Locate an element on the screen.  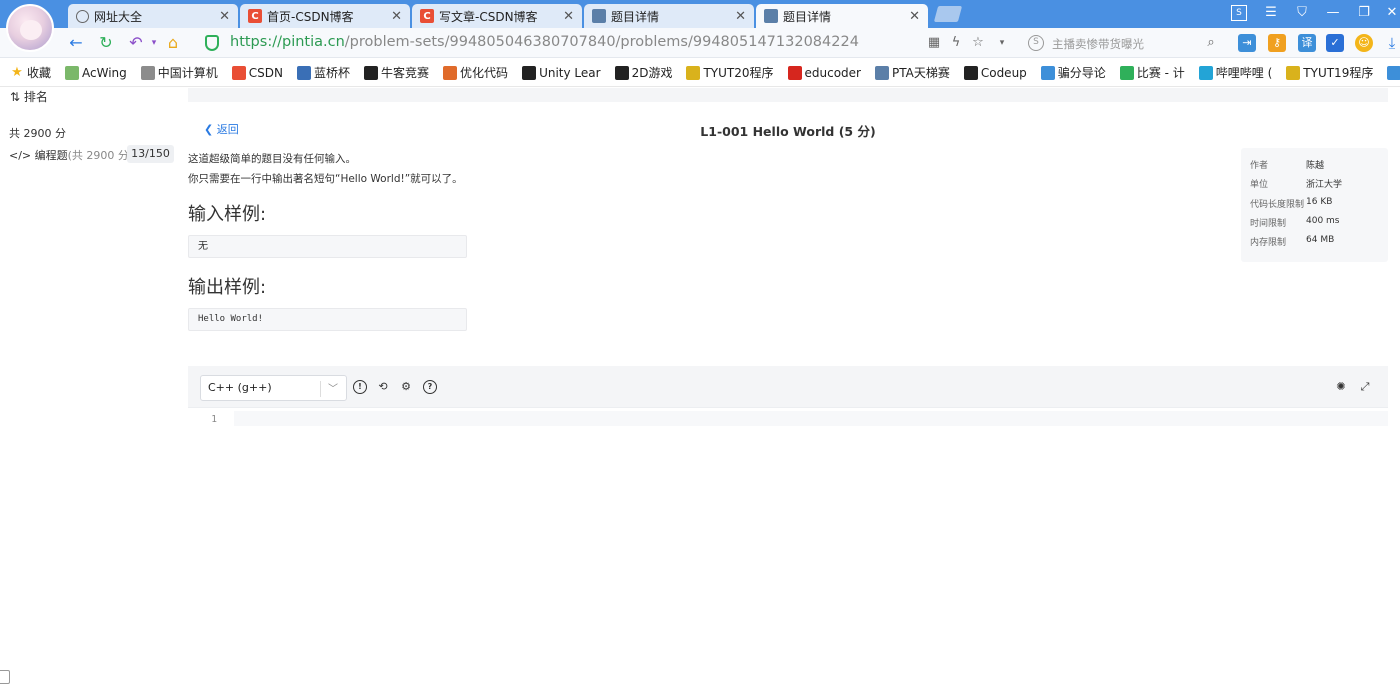
language-select: C++ (g++) ﹀ is located at coordinates (273, 388).